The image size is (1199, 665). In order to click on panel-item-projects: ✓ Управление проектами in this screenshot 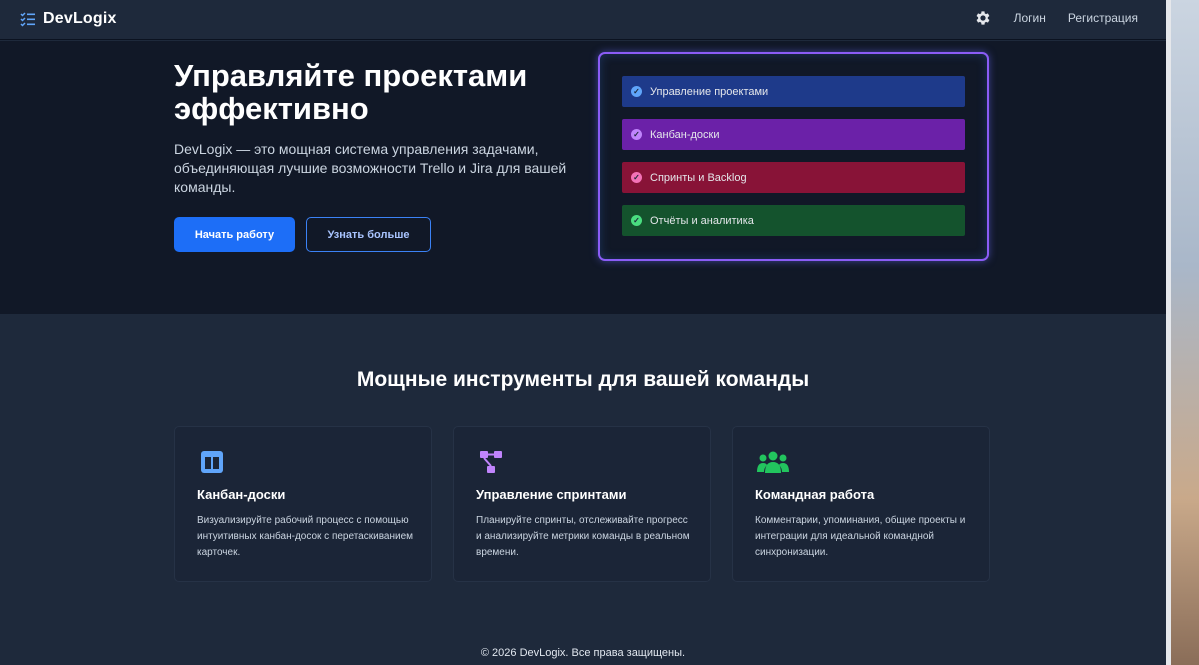, I will do `click(793, 91)`.